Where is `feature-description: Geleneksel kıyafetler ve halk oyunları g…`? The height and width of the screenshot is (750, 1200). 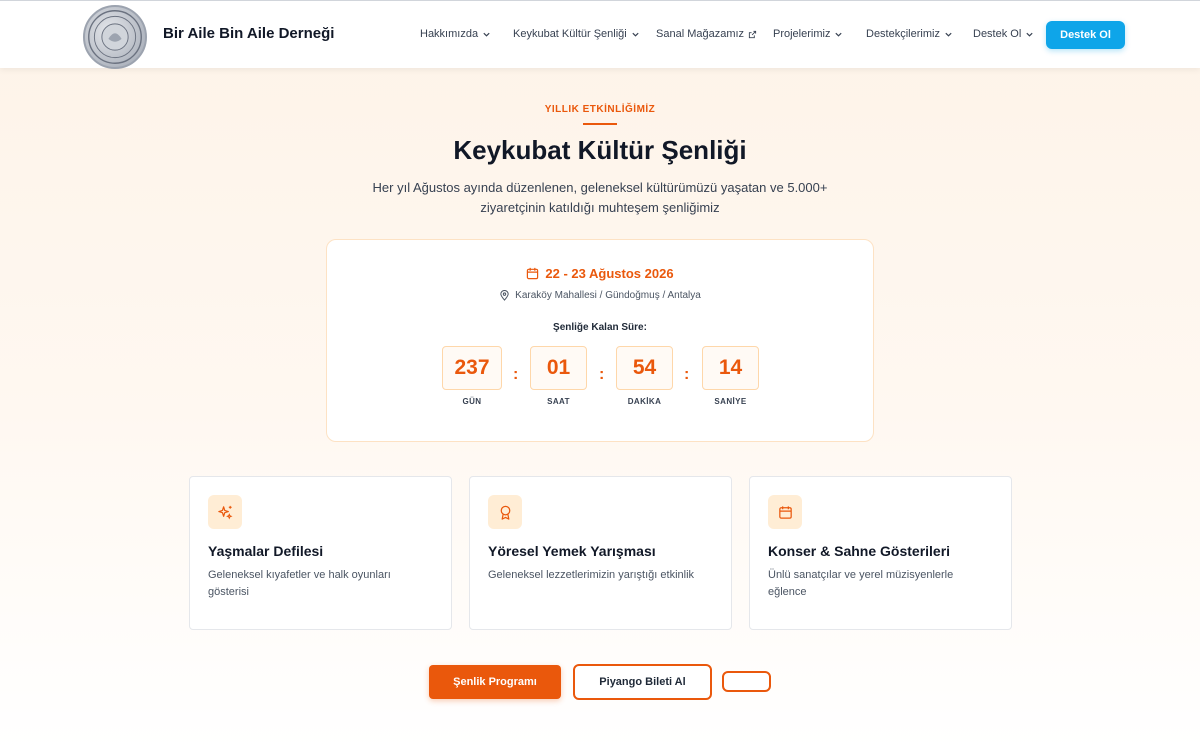 feature-description: Geleneksel kıyafetler ve halk oyunları g… is located at coordinates (299, 583).